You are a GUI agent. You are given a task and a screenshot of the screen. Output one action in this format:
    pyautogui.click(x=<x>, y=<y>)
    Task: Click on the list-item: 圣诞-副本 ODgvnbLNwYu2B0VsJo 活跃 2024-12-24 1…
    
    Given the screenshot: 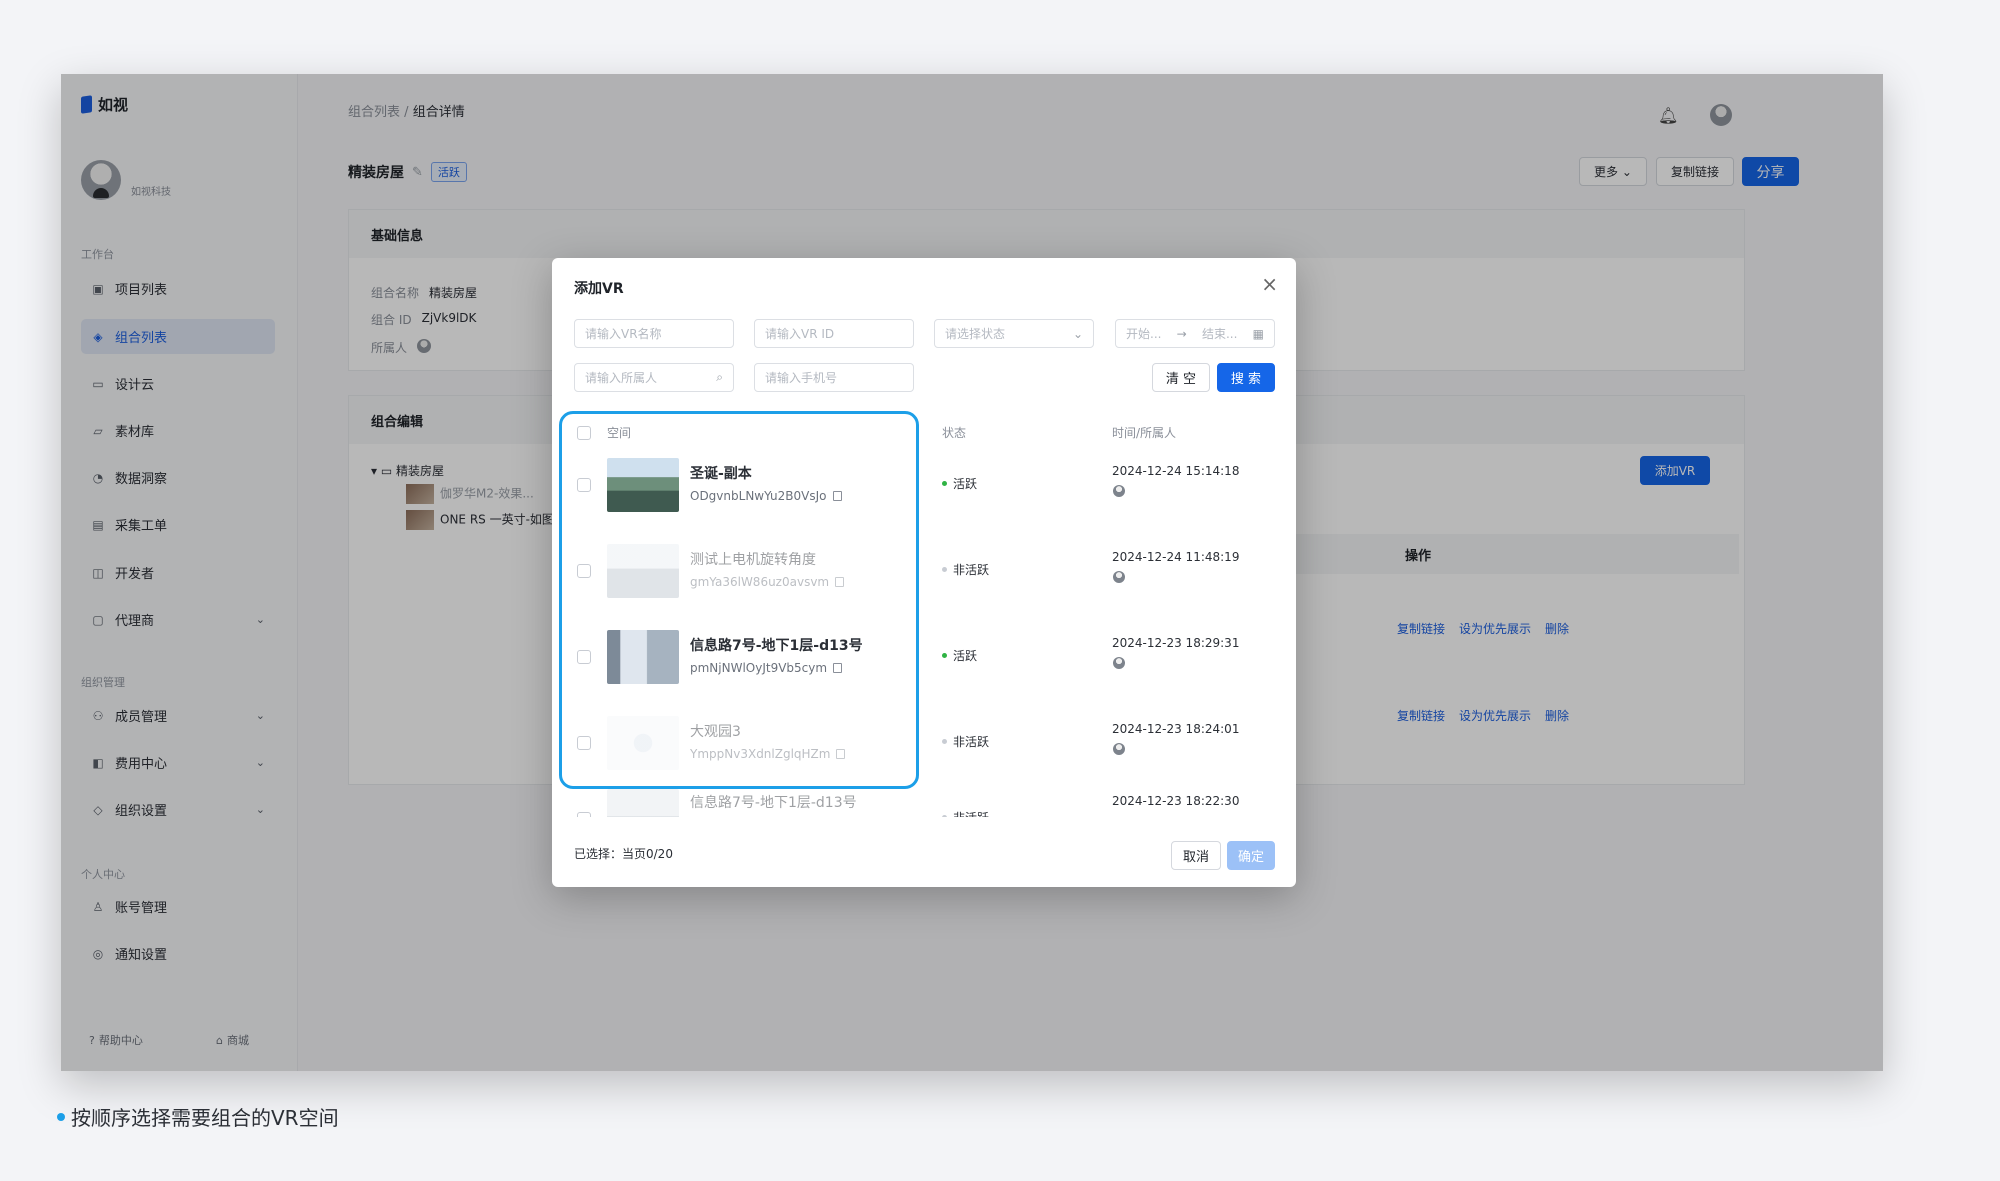 What is the action you would take?
    pyautogui.click(x=924, y=488)
    